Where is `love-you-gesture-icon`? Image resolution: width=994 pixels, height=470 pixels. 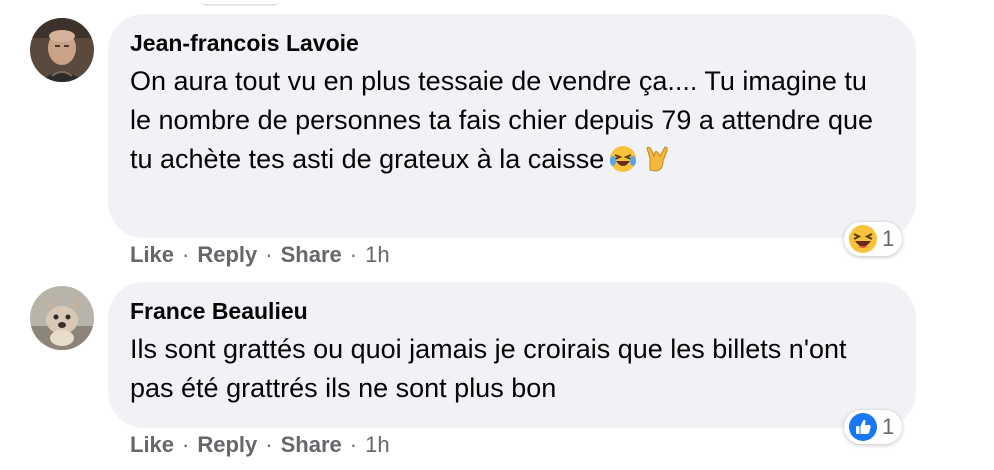
love-you-gesture-icon is located at coordinates (657, 159).